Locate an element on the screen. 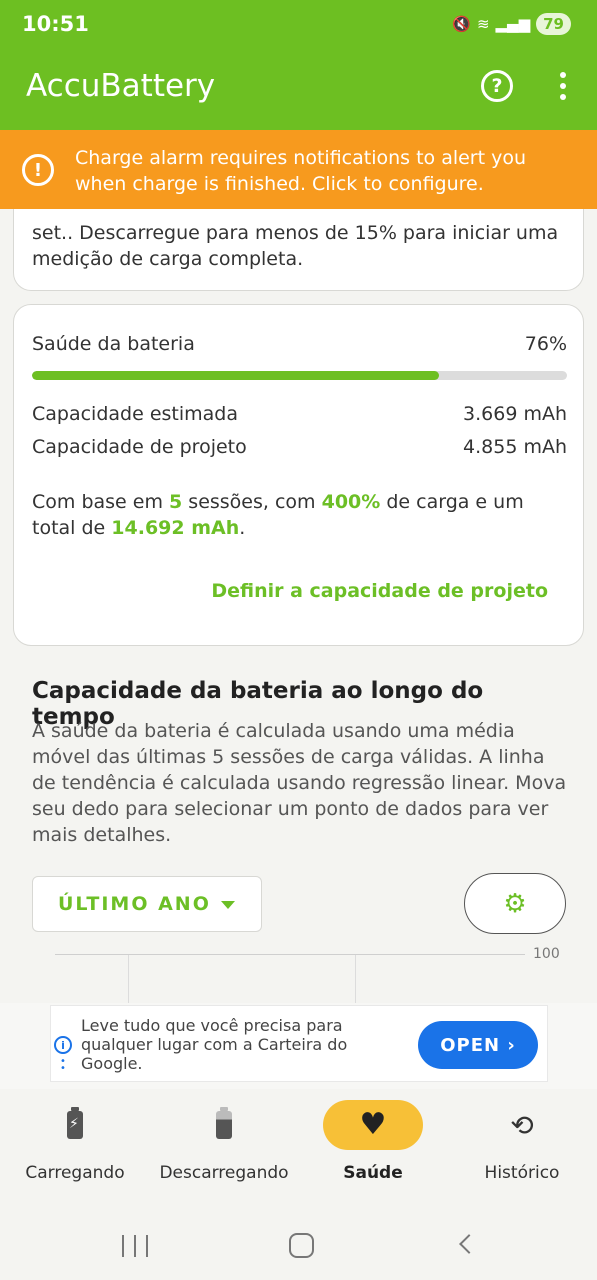  status-bar: 10:51 🔇 ≋ ▂▄▆ 79 is located at coordinates (298, 26).